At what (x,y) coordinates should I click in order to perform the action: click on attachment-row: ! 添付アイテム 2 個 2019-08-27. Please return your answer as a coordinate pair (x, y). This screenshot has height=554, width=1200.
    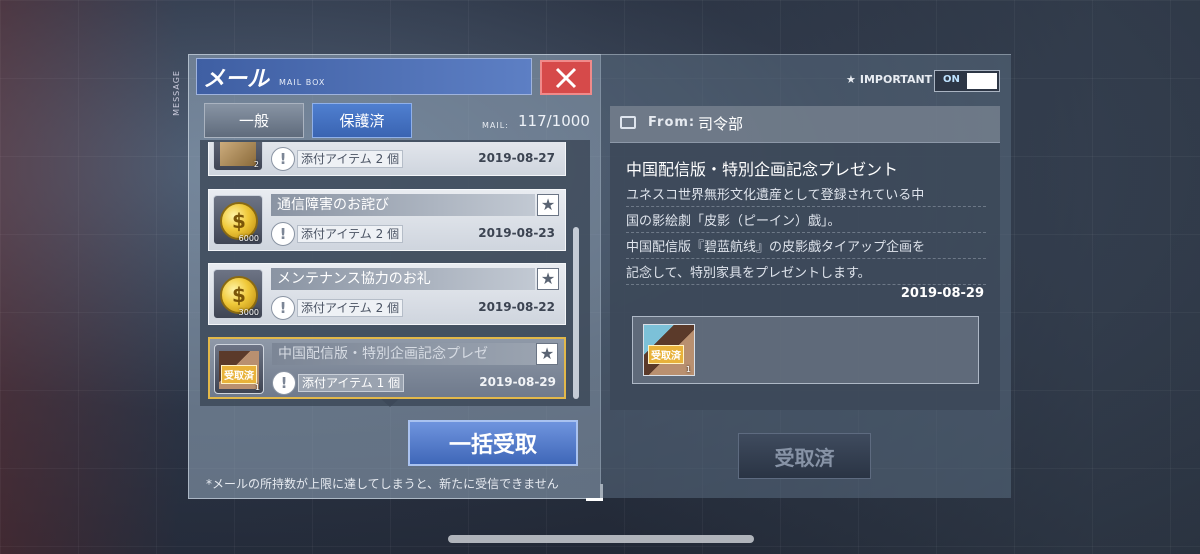
    Looking at the image, I should click on (416, 159).